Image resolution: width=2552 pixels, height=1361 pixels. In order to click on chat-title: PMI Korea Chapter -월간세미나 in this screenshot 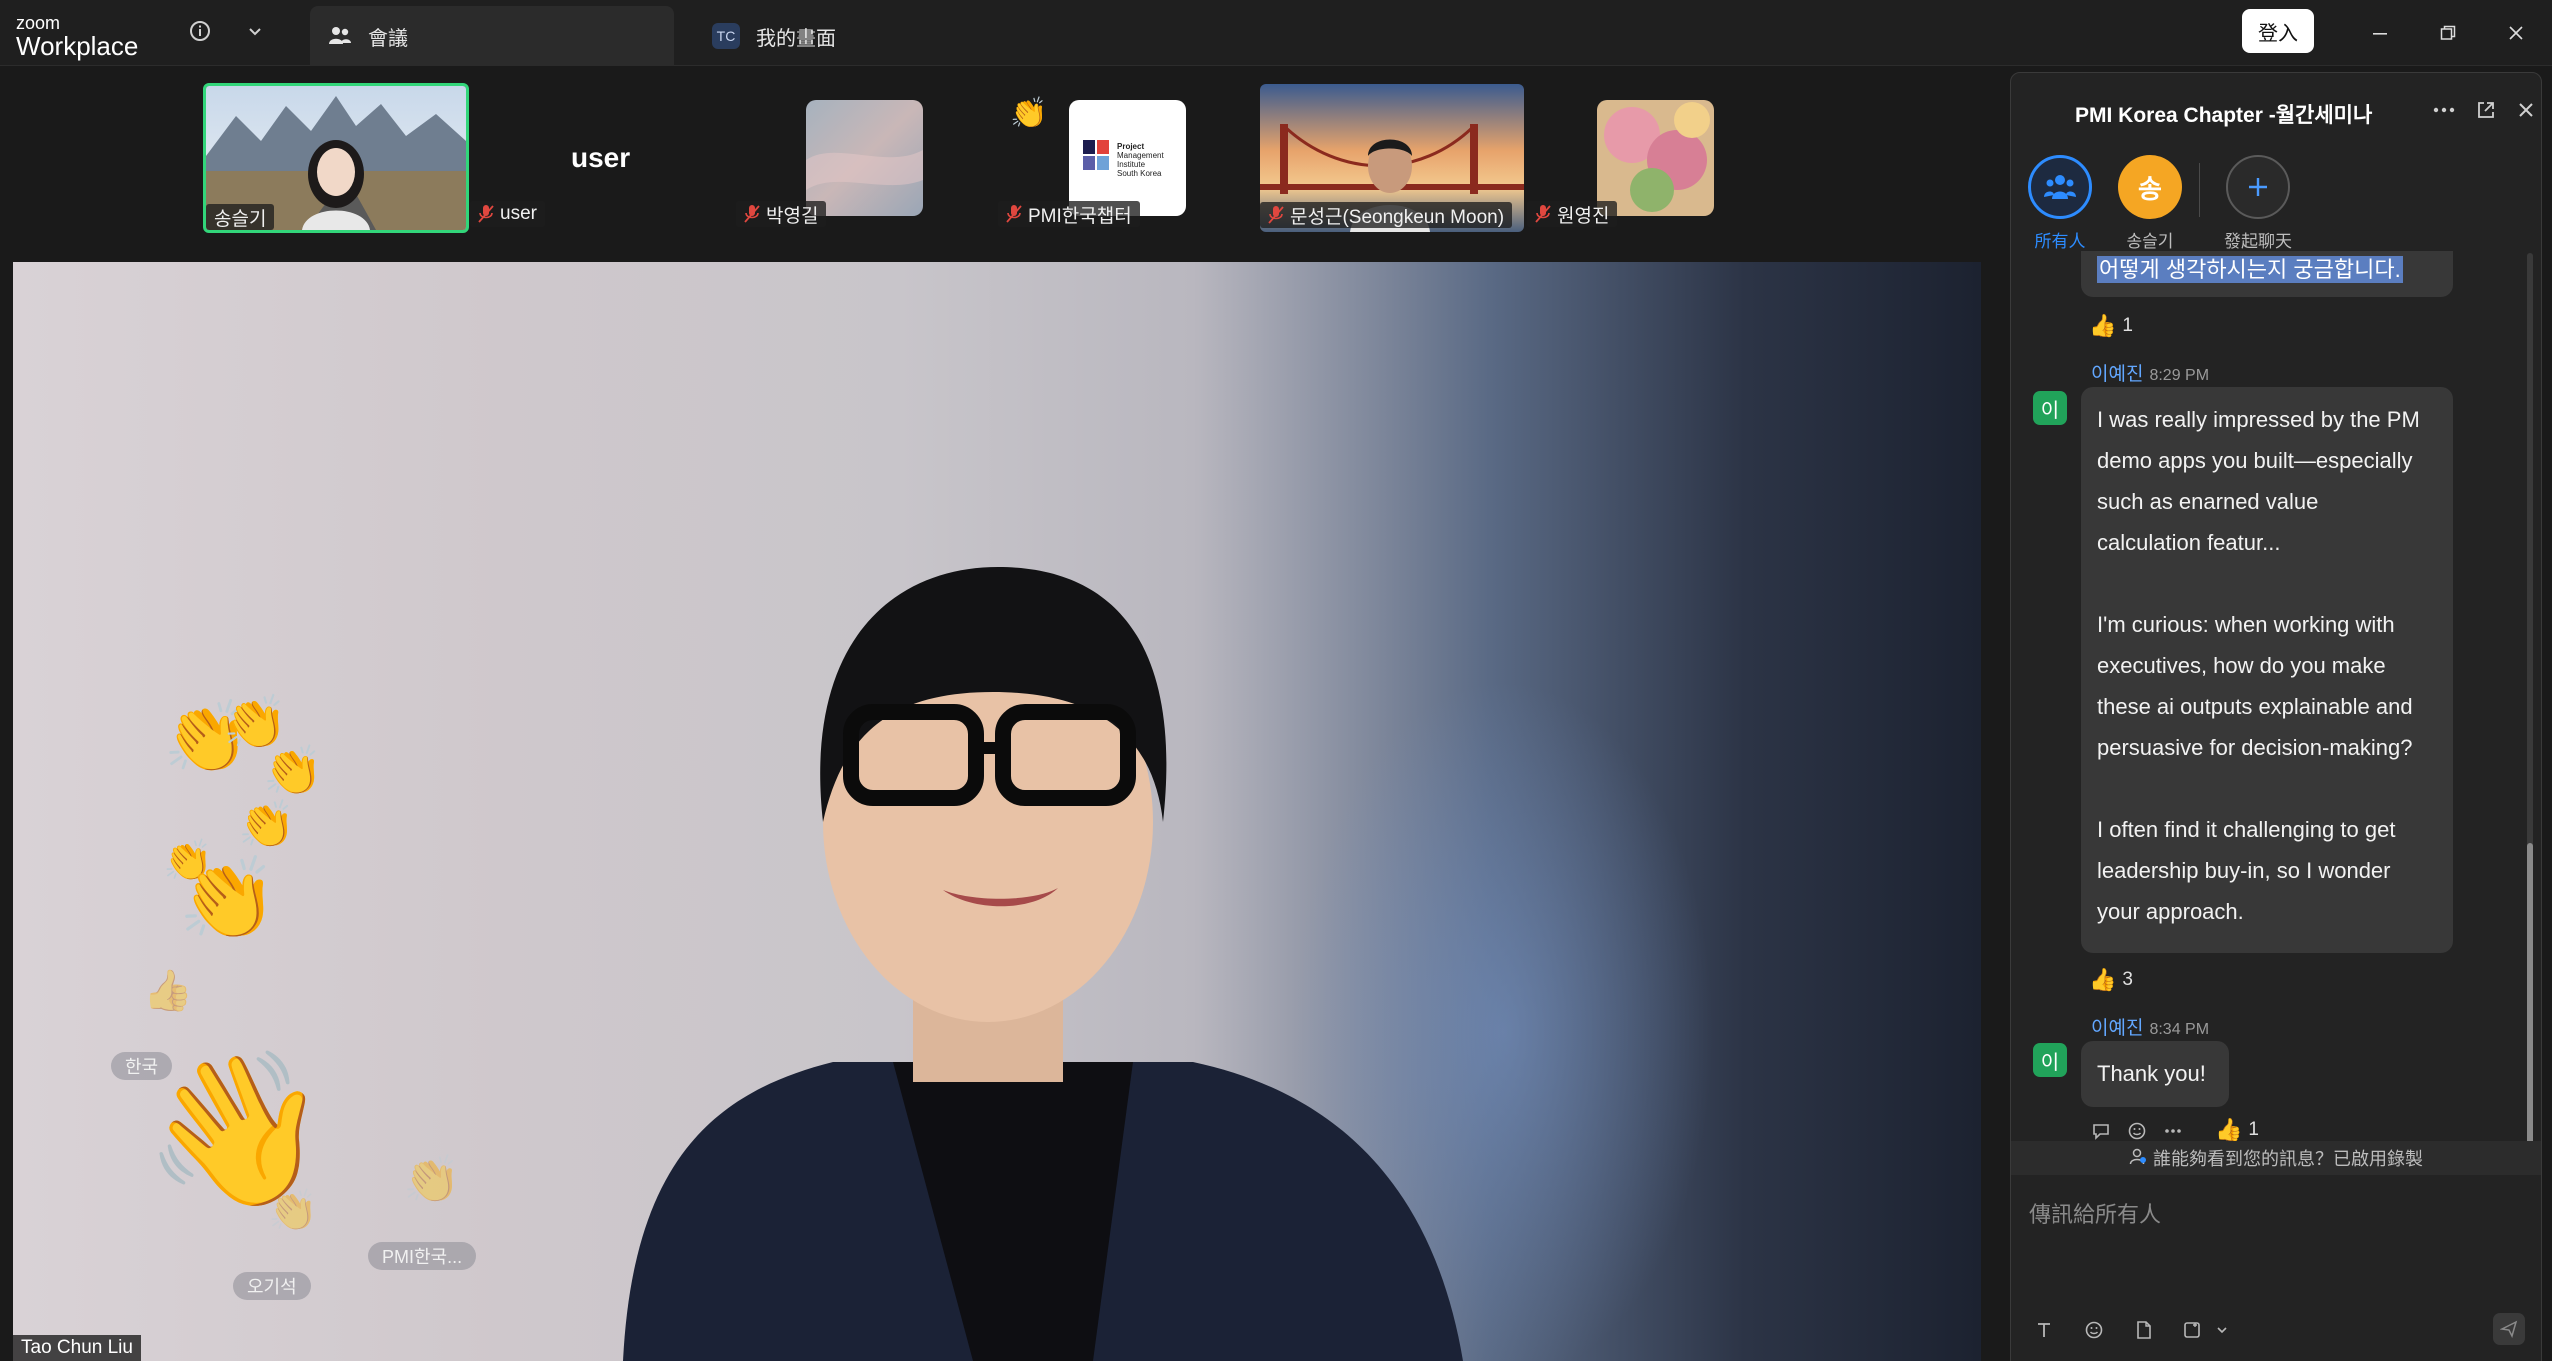, I will do `click(2224, 115)`.